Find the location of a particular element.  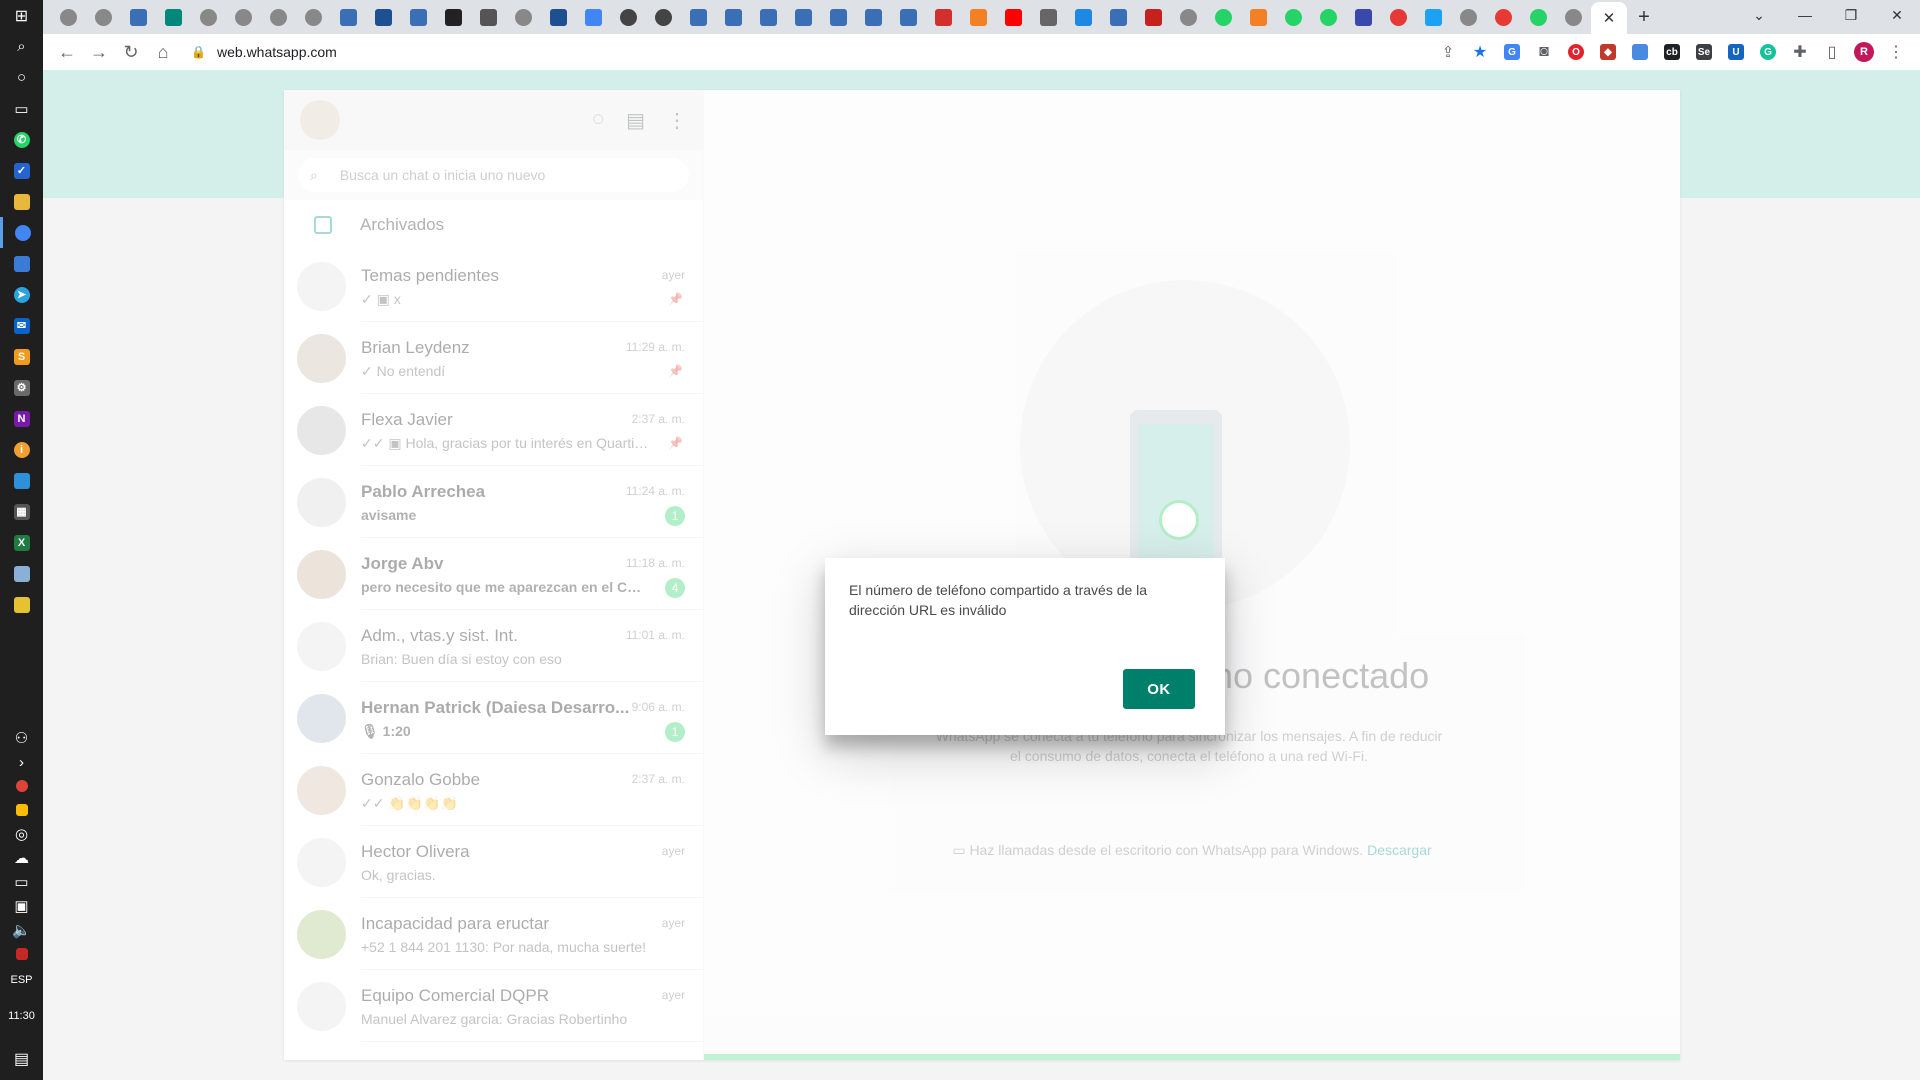

onenote-icon: N is located at coordinates (21, 418).